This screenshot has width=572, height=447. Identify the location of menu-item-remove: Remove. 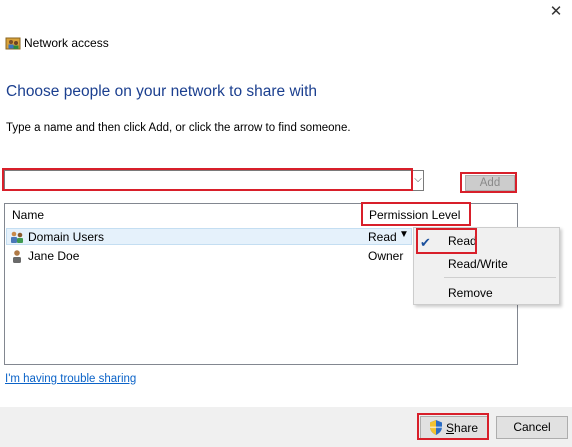
(470, 293).